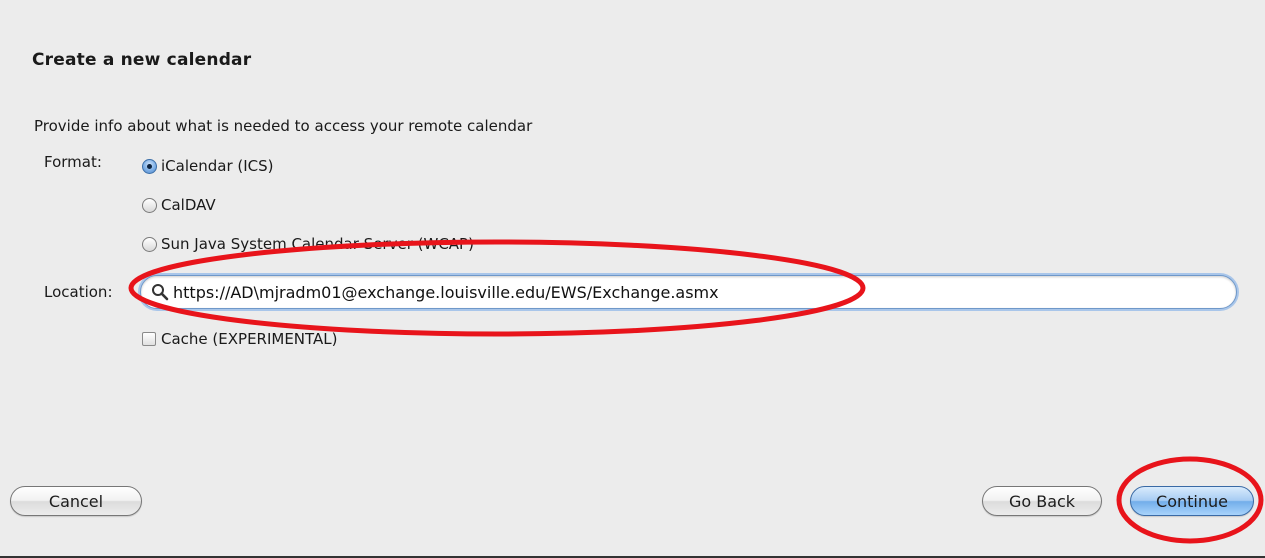 The height and width of the screenshot is (558, 1265). I want to click on location-field, so click(688, 292).